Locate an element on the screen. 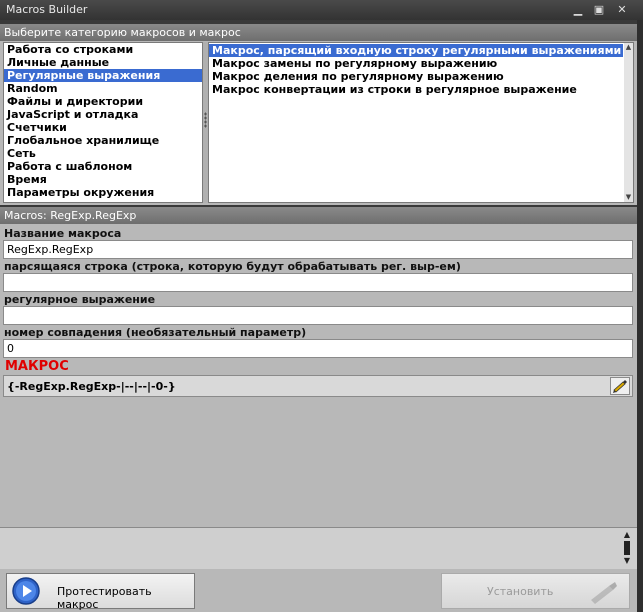  output-scrollbar: ▲ ▼ is located at coordinates (627, 548).